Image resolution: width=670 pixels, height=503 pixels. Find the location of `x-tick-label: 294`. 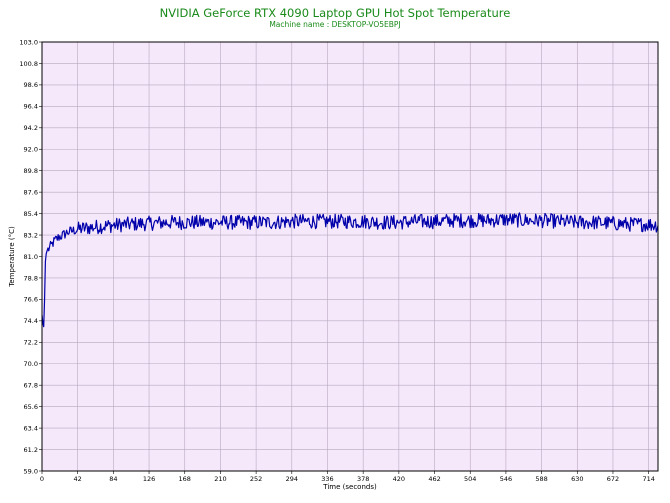

x-tick-label: 294 is located at coordinates (292, 479).